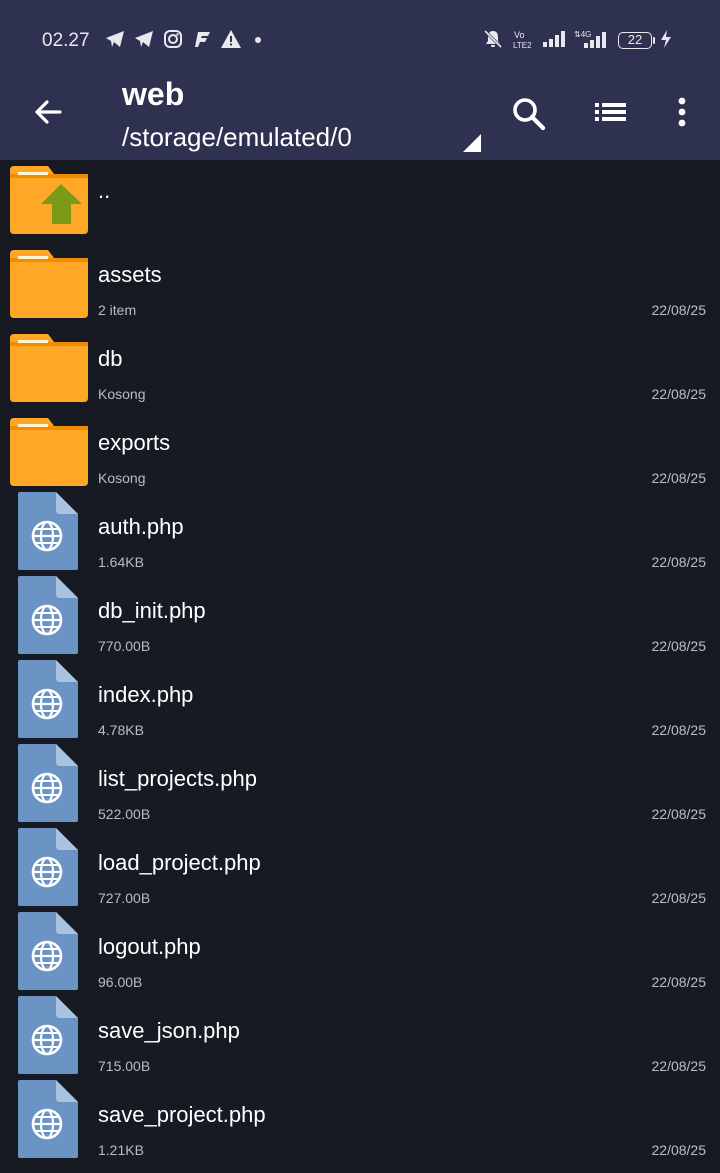 The image size is (720, 1173). I want to click on volte-icon: Vo LTE2, so click(522, 40).